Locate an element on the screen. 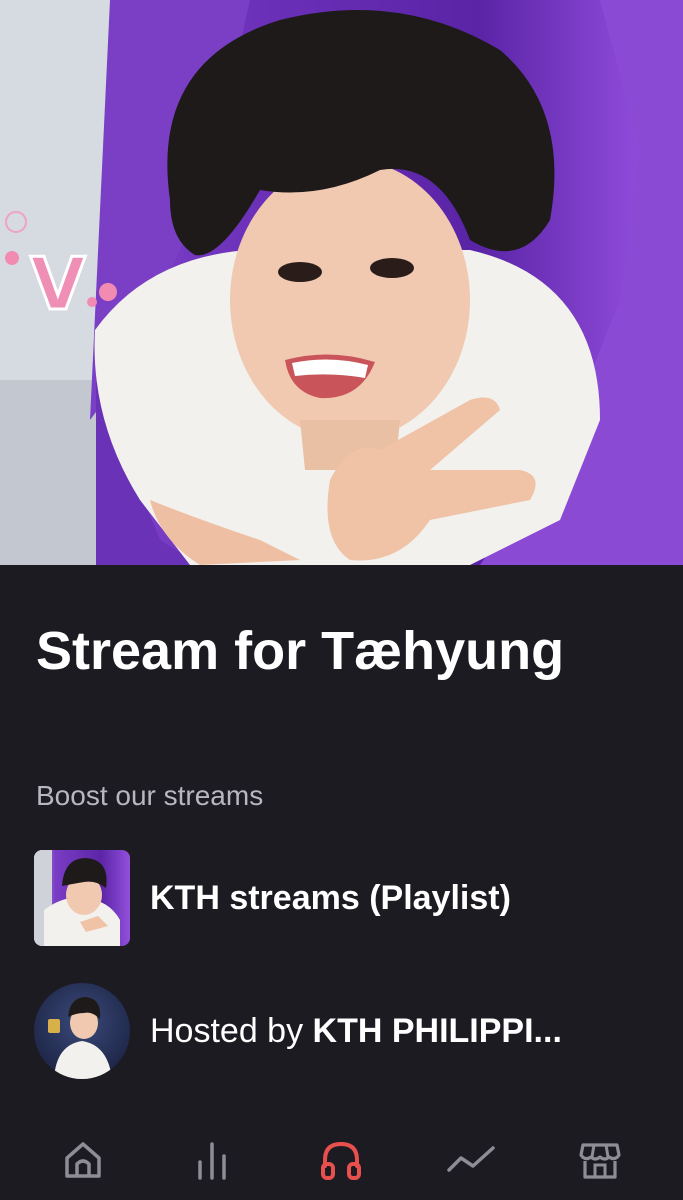 The height and width of the screenshot is (1200, 683). playlist-label: KTH streams (Playlist) is located at coordinates (330, 898).